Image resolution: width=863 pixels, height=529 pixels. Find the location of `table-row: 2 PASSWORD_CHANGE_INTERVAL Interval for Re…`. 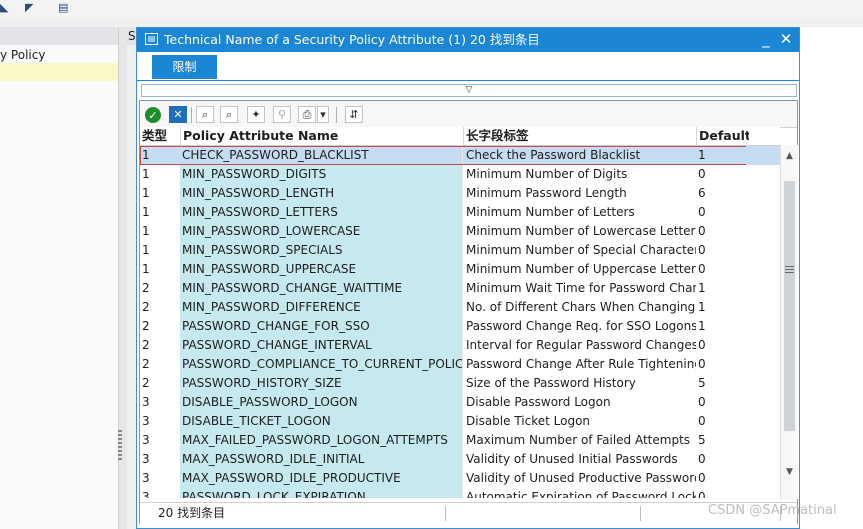

table-row: 2 PASSWORD_CHANGE_INTERVAL Interval for Re… is located at coordinates (460, 345).